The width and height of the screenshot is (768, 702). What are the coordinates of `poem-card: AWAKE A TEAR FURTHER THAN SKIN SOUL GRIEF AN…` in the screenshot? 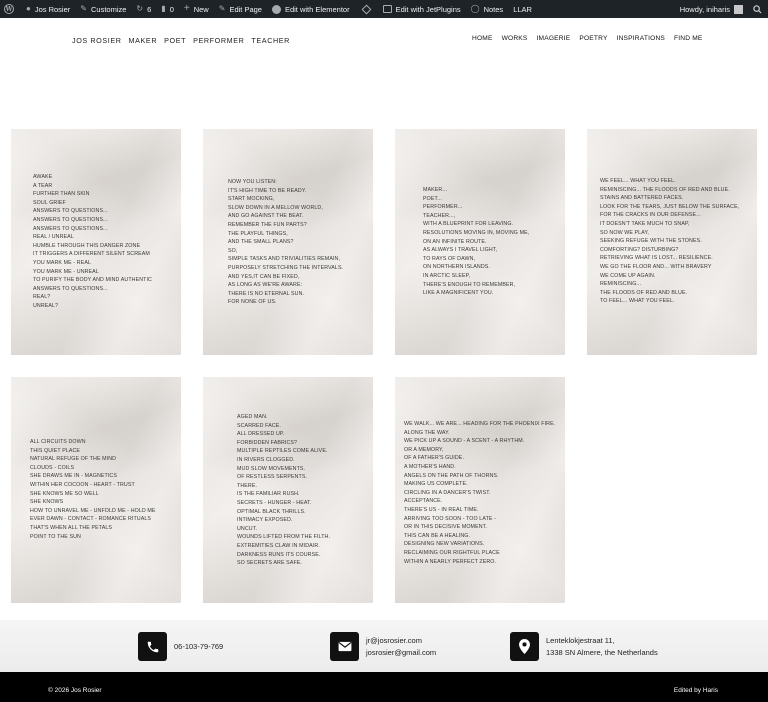 It's located at (96, 242).